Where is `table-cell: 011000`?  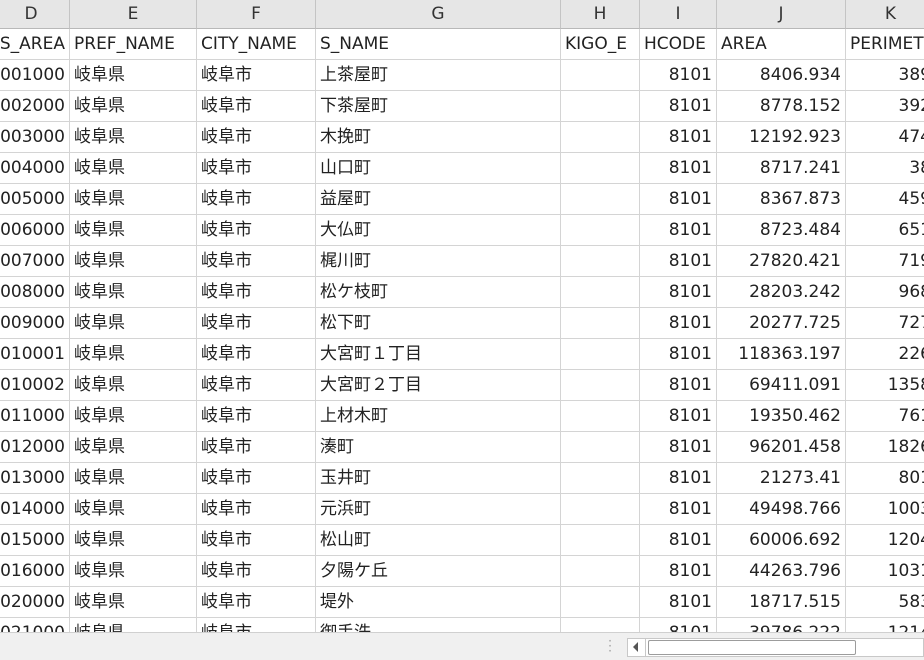
table-cell: 011000 is located at coordinates (35, 416).